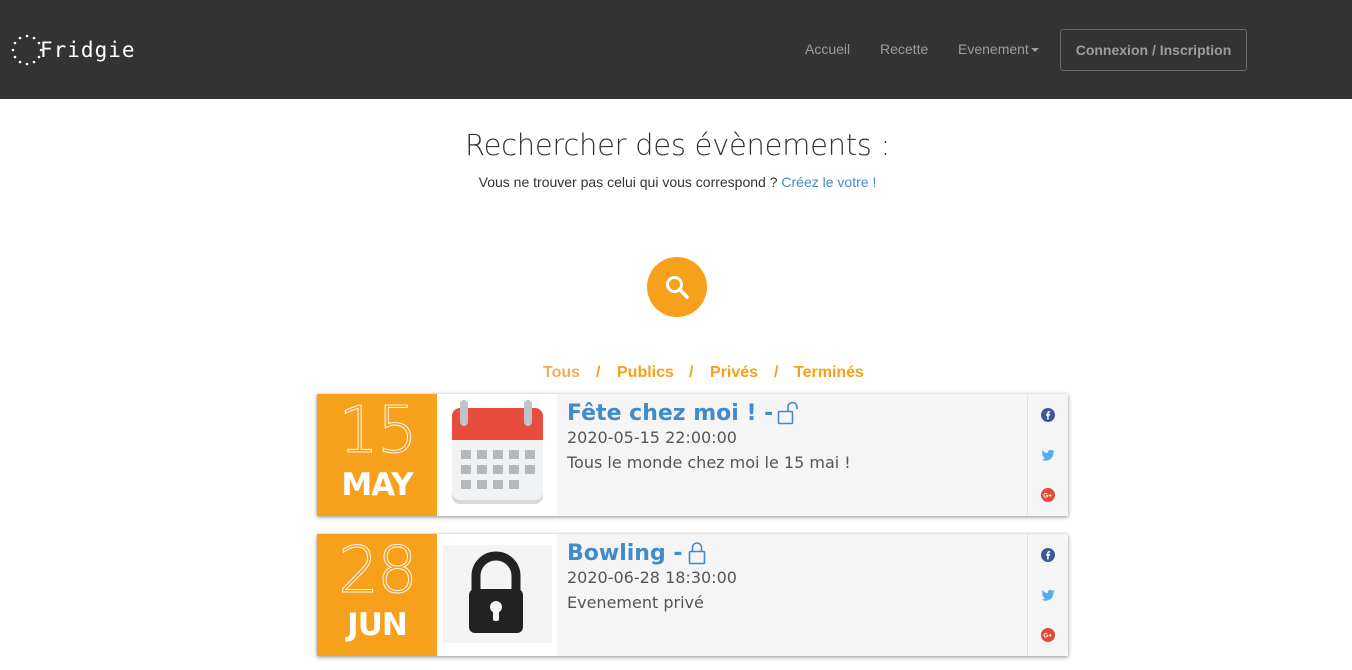 The height and width of the screenshot is (670, 1352). Describe the element at coordinates (377, 485) in the screenshot. I see `event-month: MAY` at that location.